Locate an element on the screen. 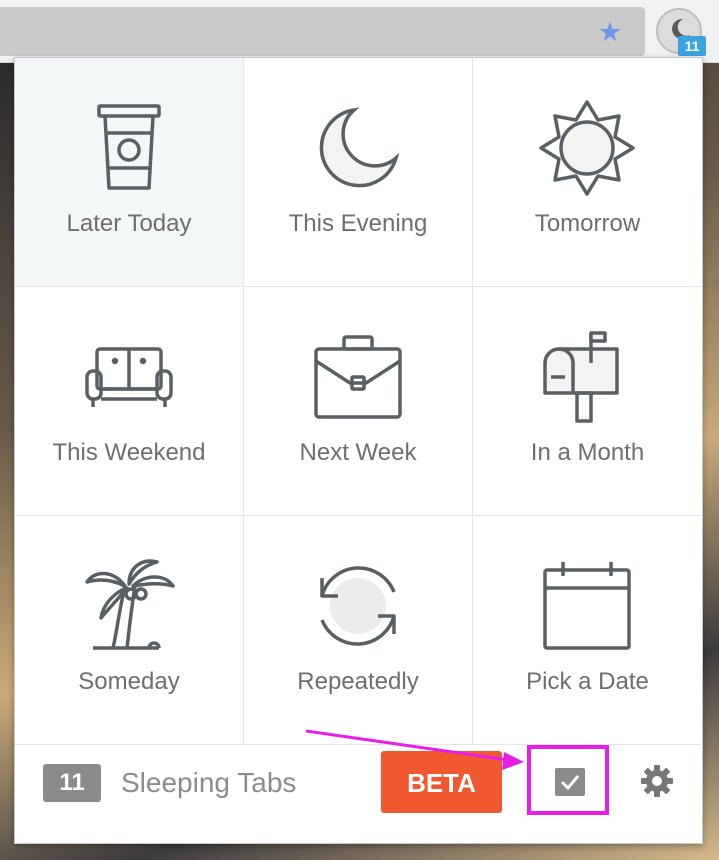  checkmark-icon is located at coordinates (570, 783).